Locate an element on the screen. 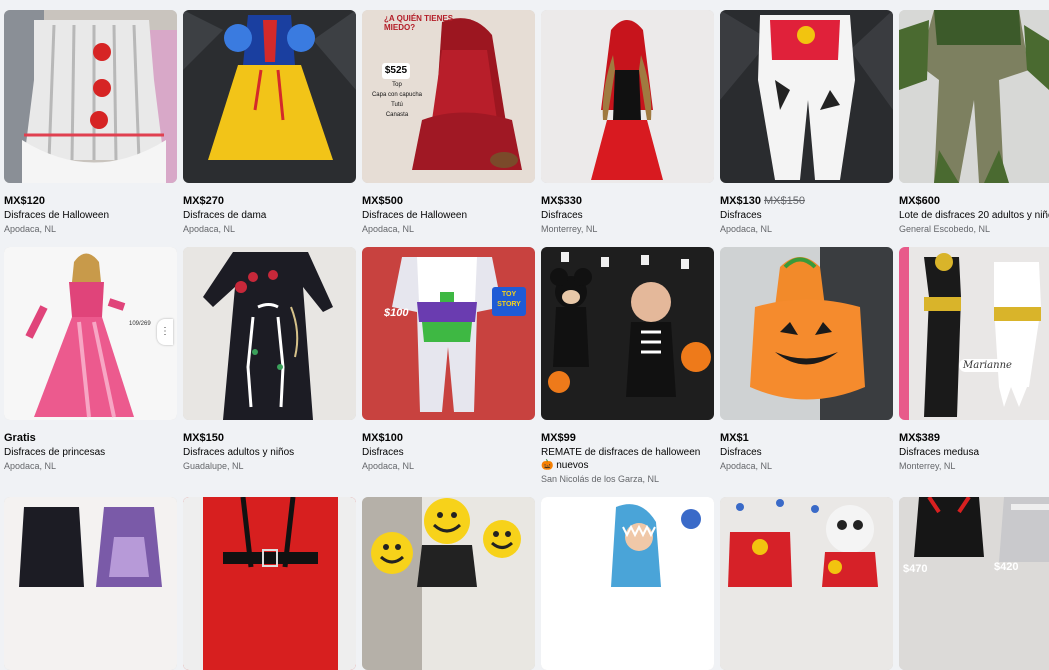  listing-image: 109/269 ⋮ is located at coordinates (90, 333).